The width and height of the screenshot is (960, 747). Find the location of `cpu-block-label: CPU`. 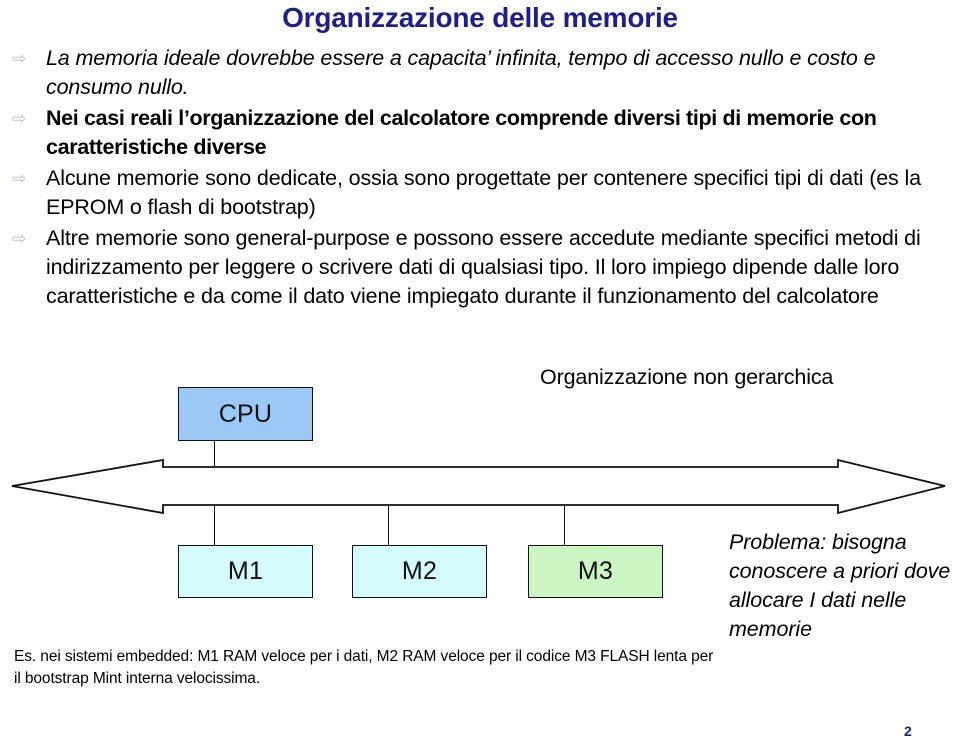

cpu-block-label: CPU is located at coordinates (245, 413).